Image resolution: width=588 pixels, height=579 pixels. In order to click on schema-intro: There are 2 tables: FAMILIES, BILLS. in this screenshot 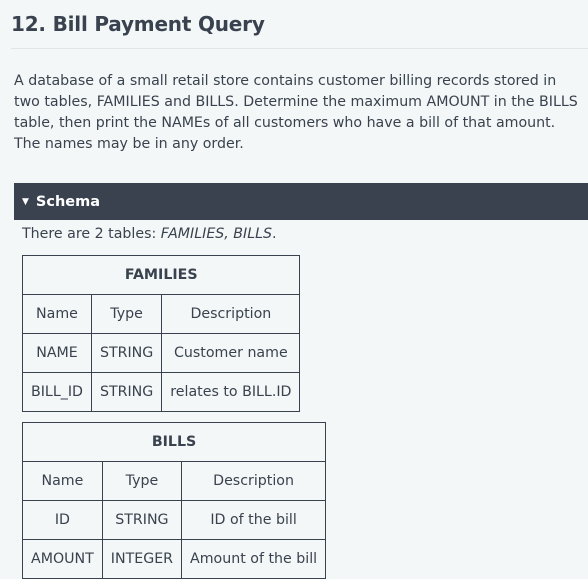, I will do `click(149, 234)`.